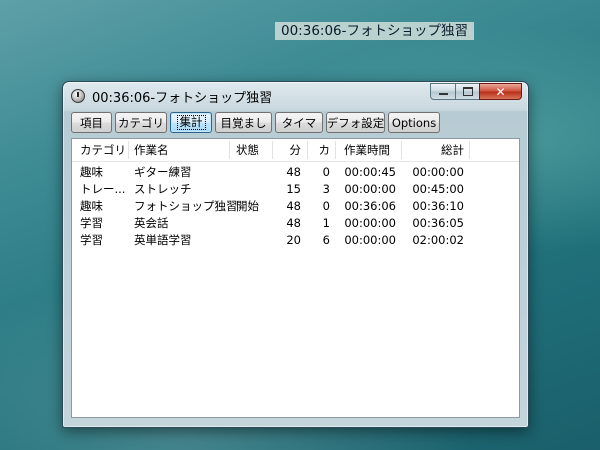  I want to click on row-work-time: 00:00:45, so click(370, 172).